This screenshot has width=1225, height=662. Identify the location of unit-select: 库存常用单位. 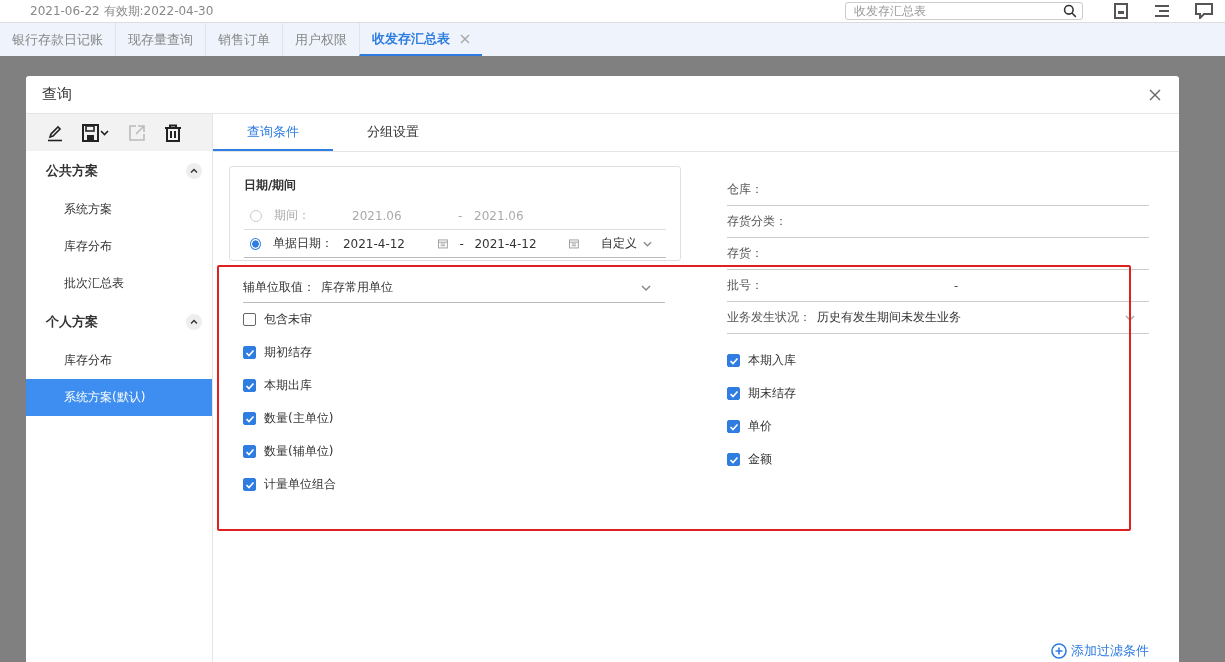
(481, 287).